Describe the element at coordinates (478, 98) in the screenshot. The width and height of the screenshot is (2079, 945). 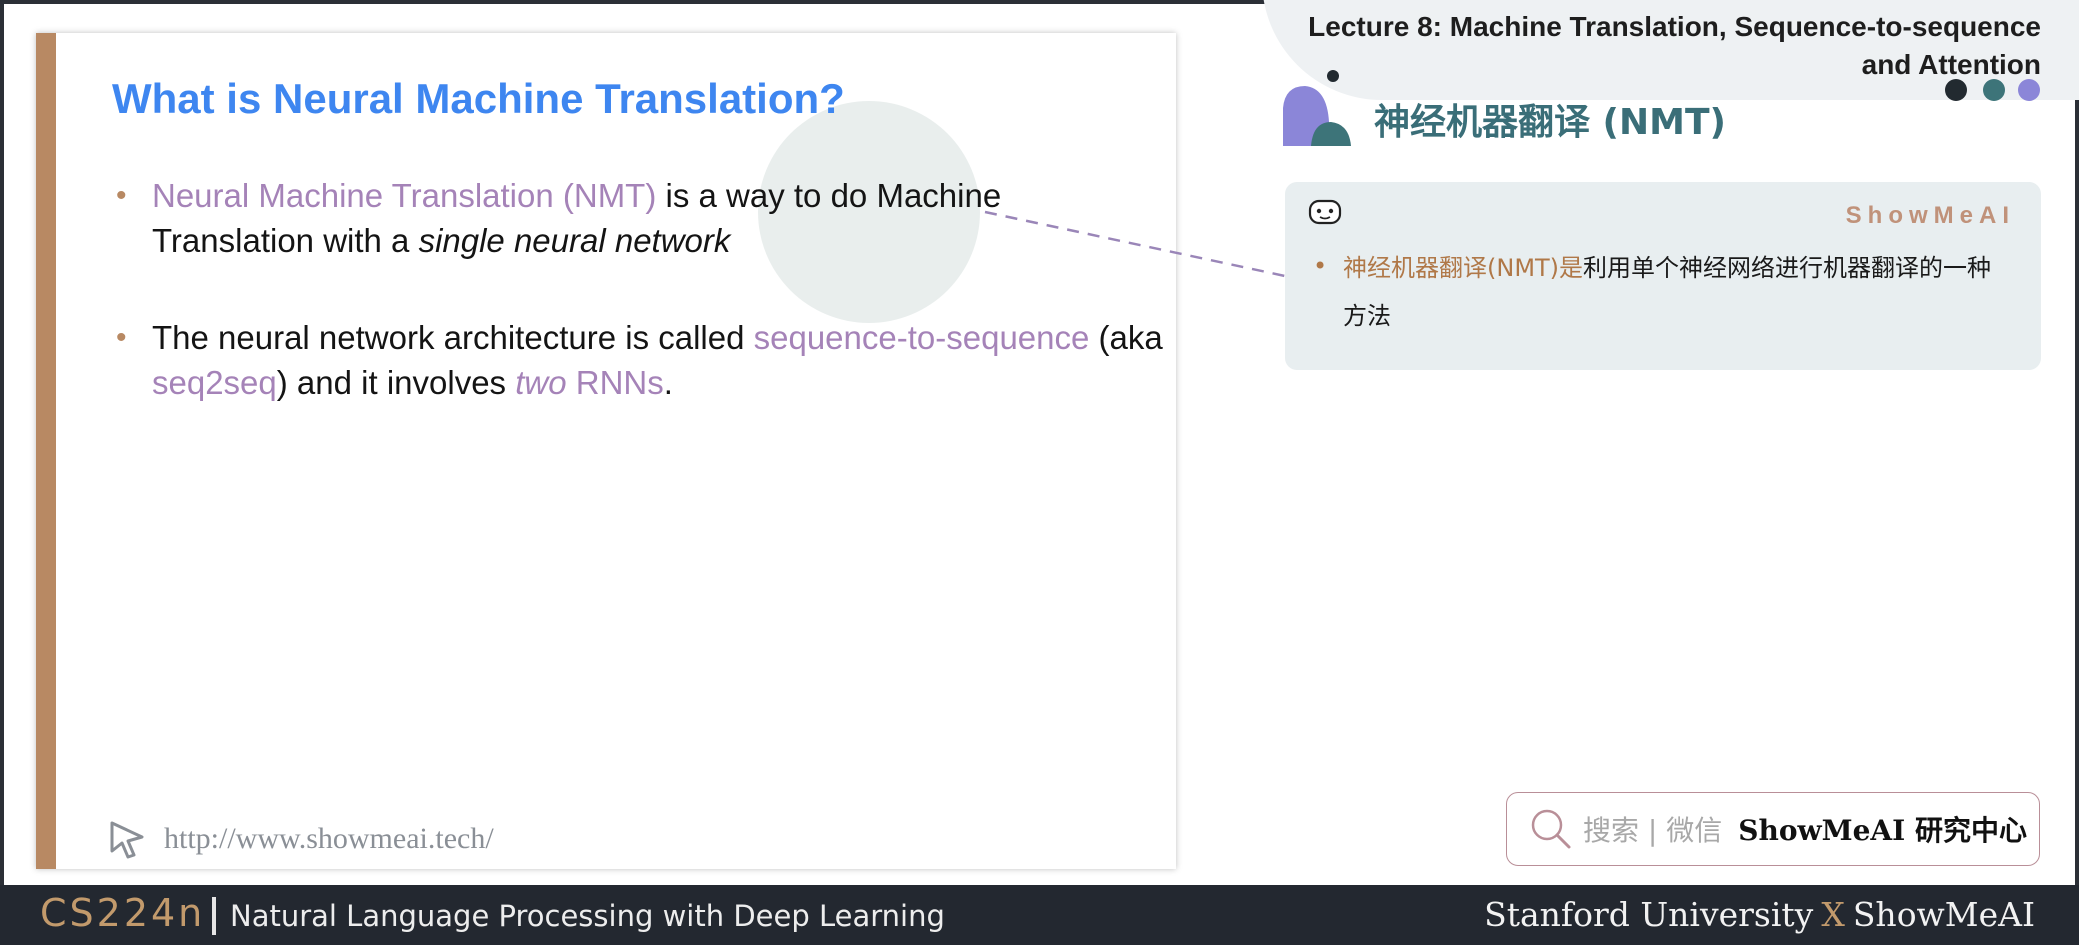
I see `slide-title: What is Neural Machine Translation?` at that location.